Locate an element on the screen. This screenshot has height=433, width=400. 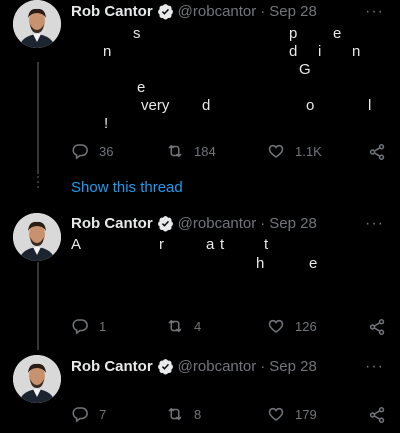
reply-count: 1 is located at coordinates (103, 326).